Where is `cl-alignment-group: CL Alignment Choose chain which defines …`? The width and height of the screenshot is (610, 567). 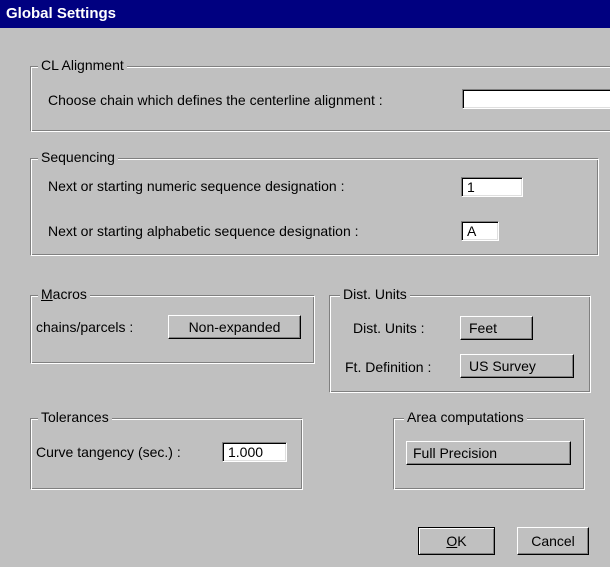
cl-alignment-group: CL Alignment Choose chain which defines … is located at coordinates (320, 94).